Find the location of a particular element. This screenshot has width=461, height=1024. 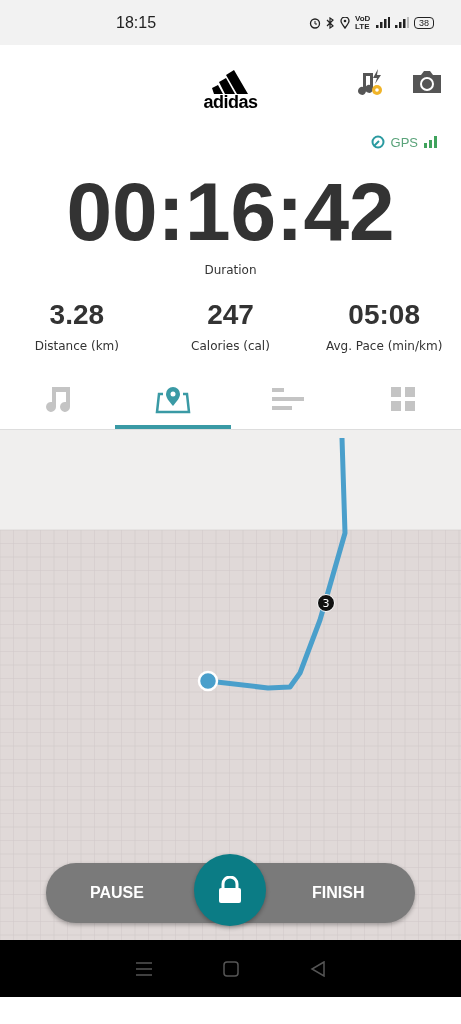

location-icon is located at coordinates (345, 22).